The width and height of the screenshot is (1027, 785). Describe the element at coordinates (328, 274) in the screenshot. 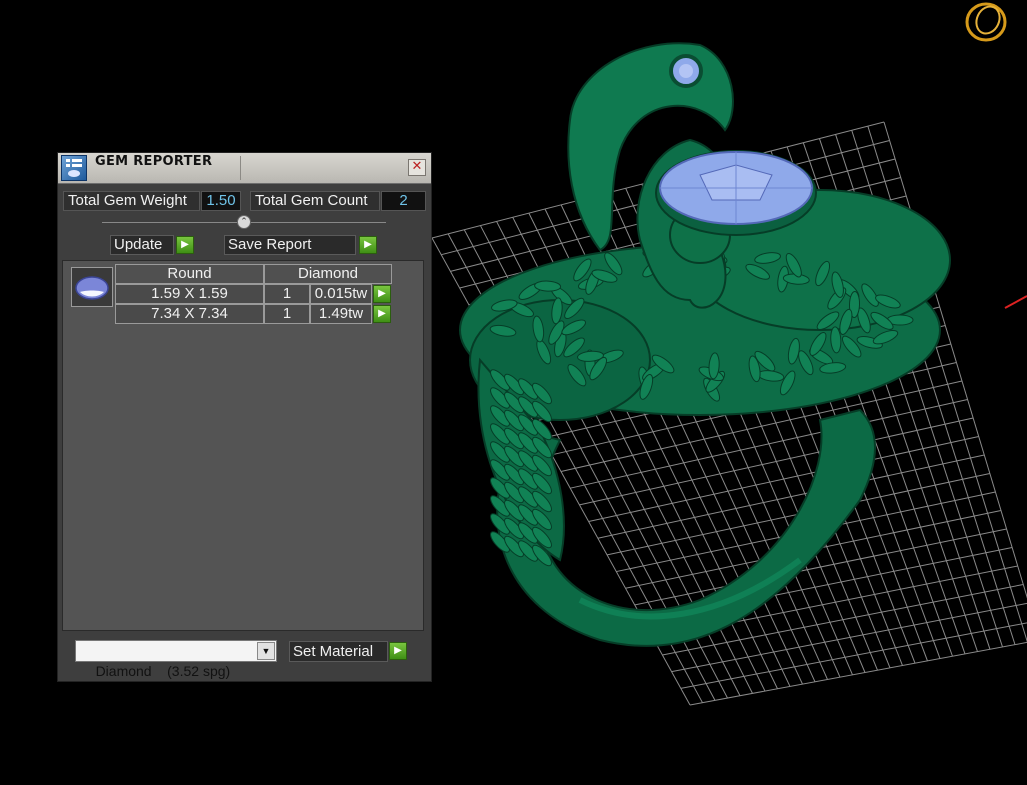

I see `table-header-material: Diamond` at that location.